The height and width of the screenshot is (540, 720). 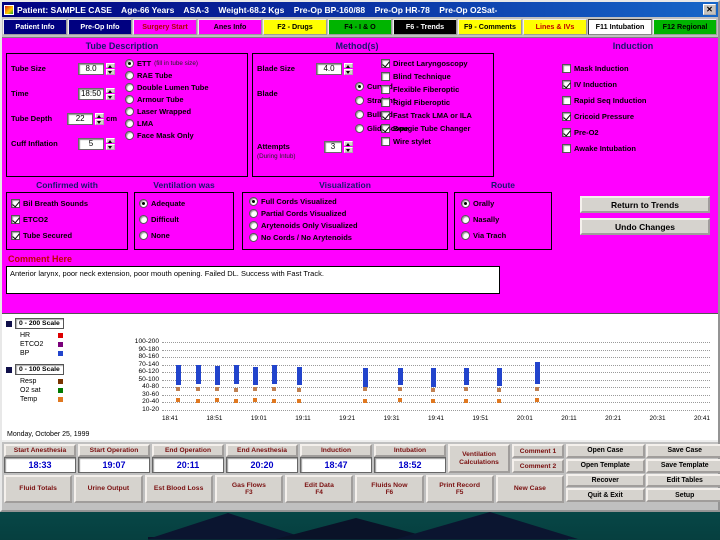 I want to click on radio-option: Nasally, so click(x=505, y=219).